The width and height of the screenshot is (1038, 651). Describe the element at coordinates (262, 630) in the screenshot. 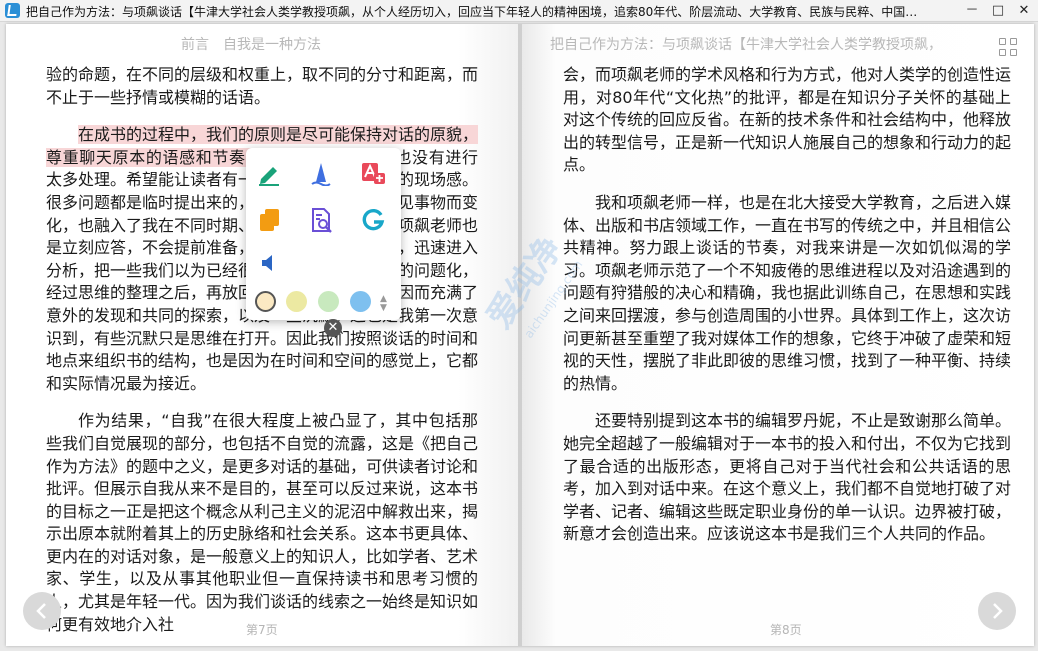

I see `left-page-number: 第7页` at that location.